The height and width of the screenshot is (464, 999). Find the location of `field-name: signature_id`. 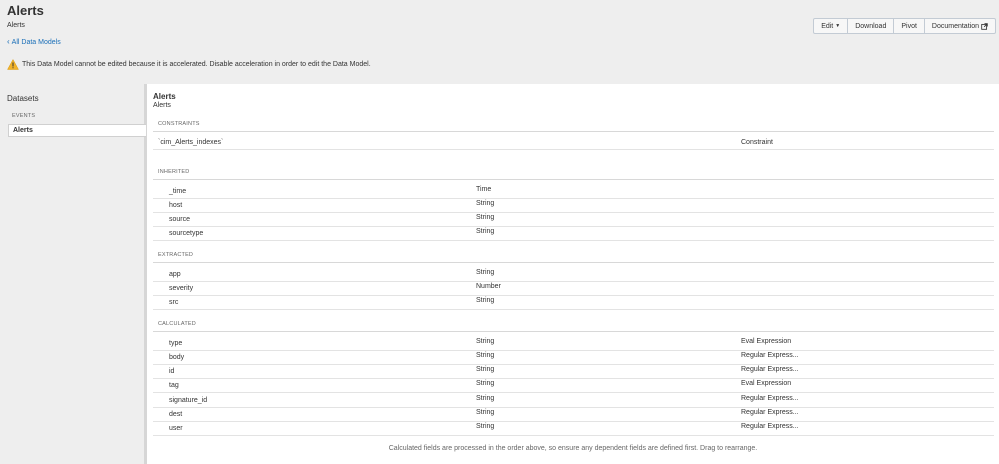

field-name: signature_id is located at coordinates (188, 400).